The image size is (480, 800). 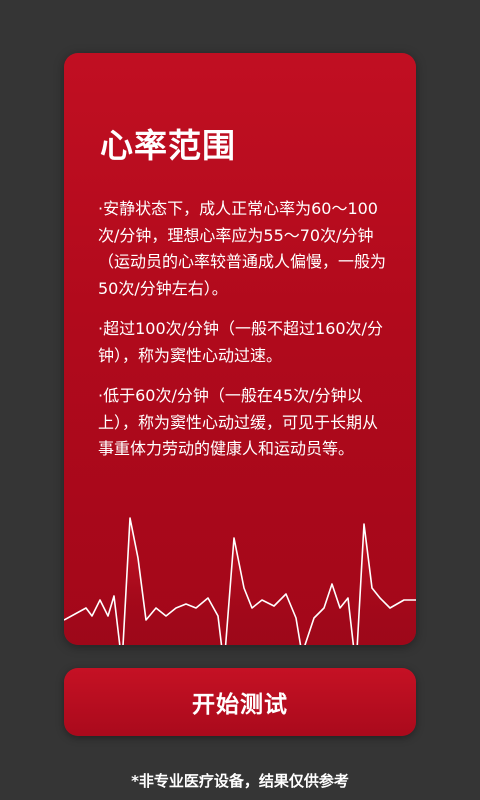 What do you see at coordinates (240, 581) in the screenshot?
I see `ecg-wave-graphic` at bounding box center [240, 581].